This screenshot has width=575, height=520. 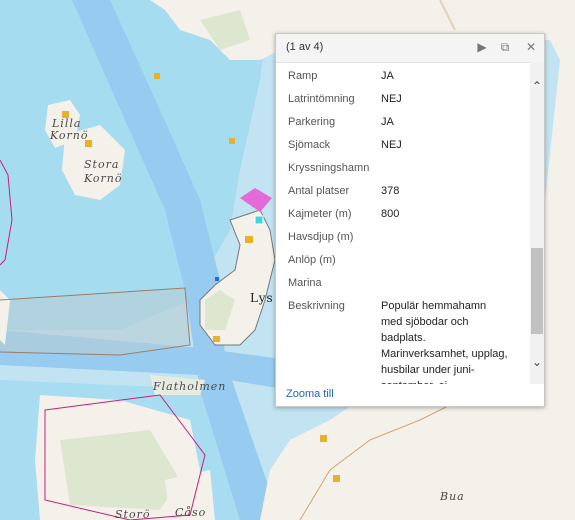 What do you see at coordinates (69, 135) in the screenshot?
I see `map-label-lilla-korno: Kornö` at bounding box center [69, 135].